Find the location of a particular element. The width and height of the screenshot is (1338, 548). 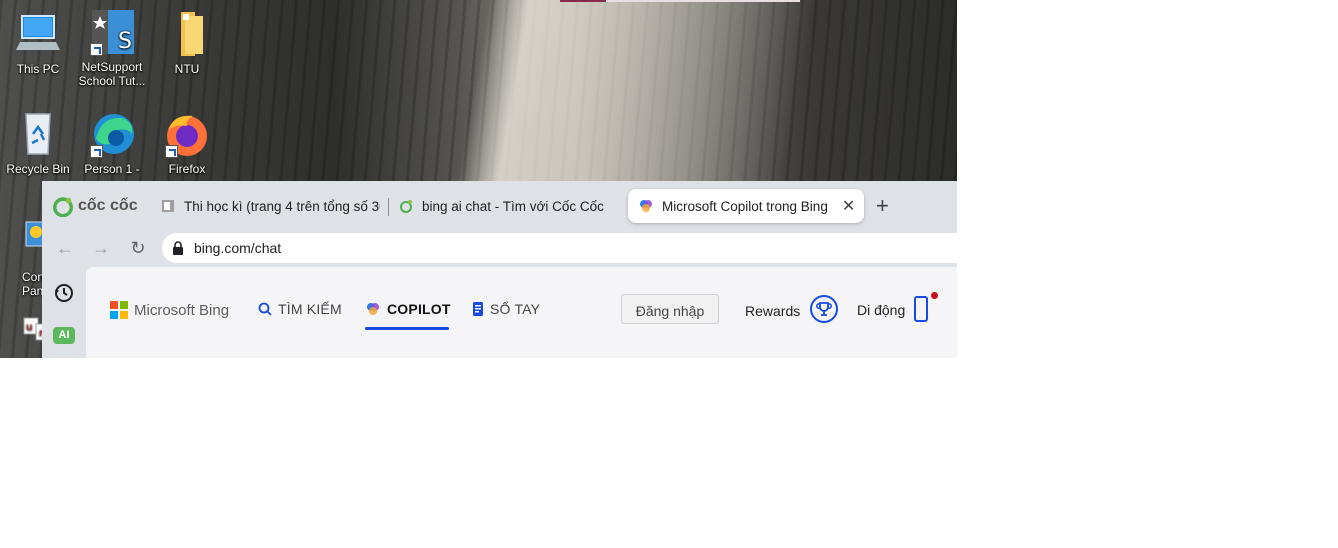

desktop-icon-ntu: NTU is located at coordinates (187, 43).